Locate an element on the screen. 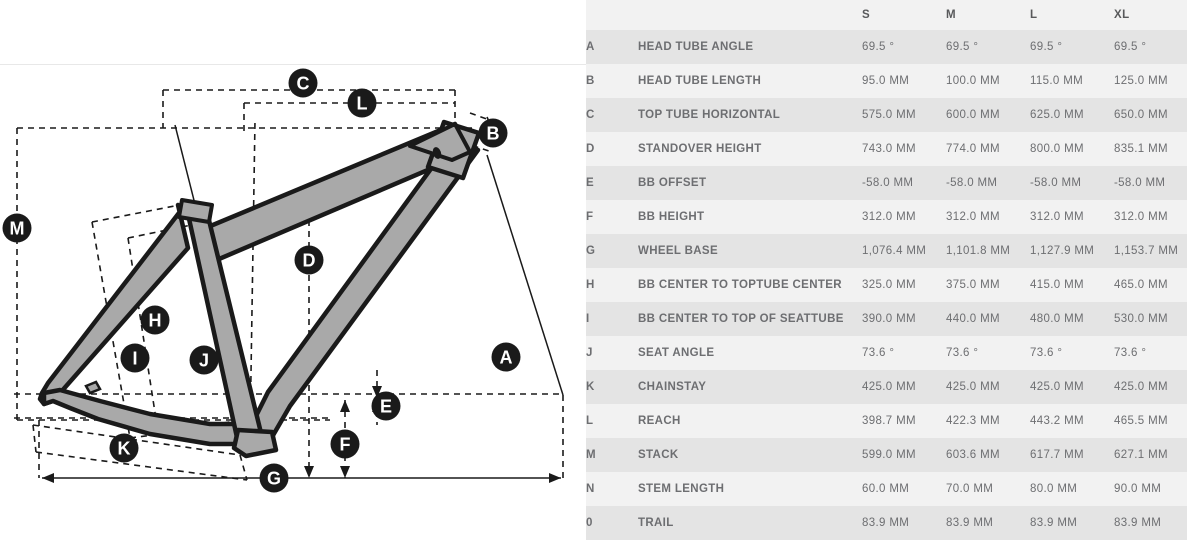 The width and height of the screenshot is (1187, 540). row-value-s: 69.5 ° is located at coordinates (904, 47).